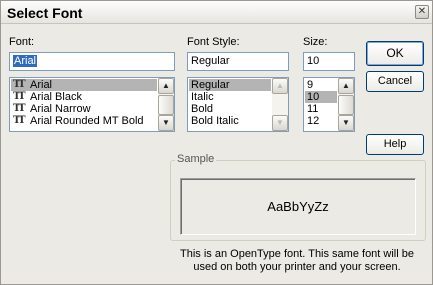  I want to click on size-input: 10, so click(329, 61).